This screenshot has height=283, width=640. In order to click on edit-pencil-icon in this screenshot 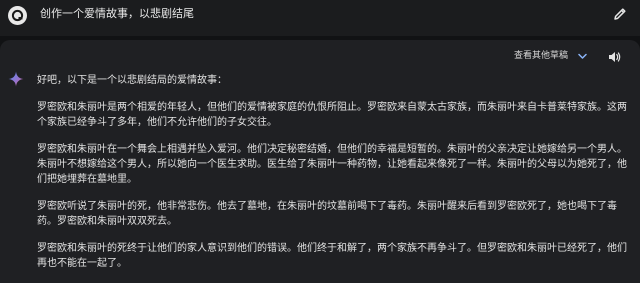, I will do `click(620, 14)`.